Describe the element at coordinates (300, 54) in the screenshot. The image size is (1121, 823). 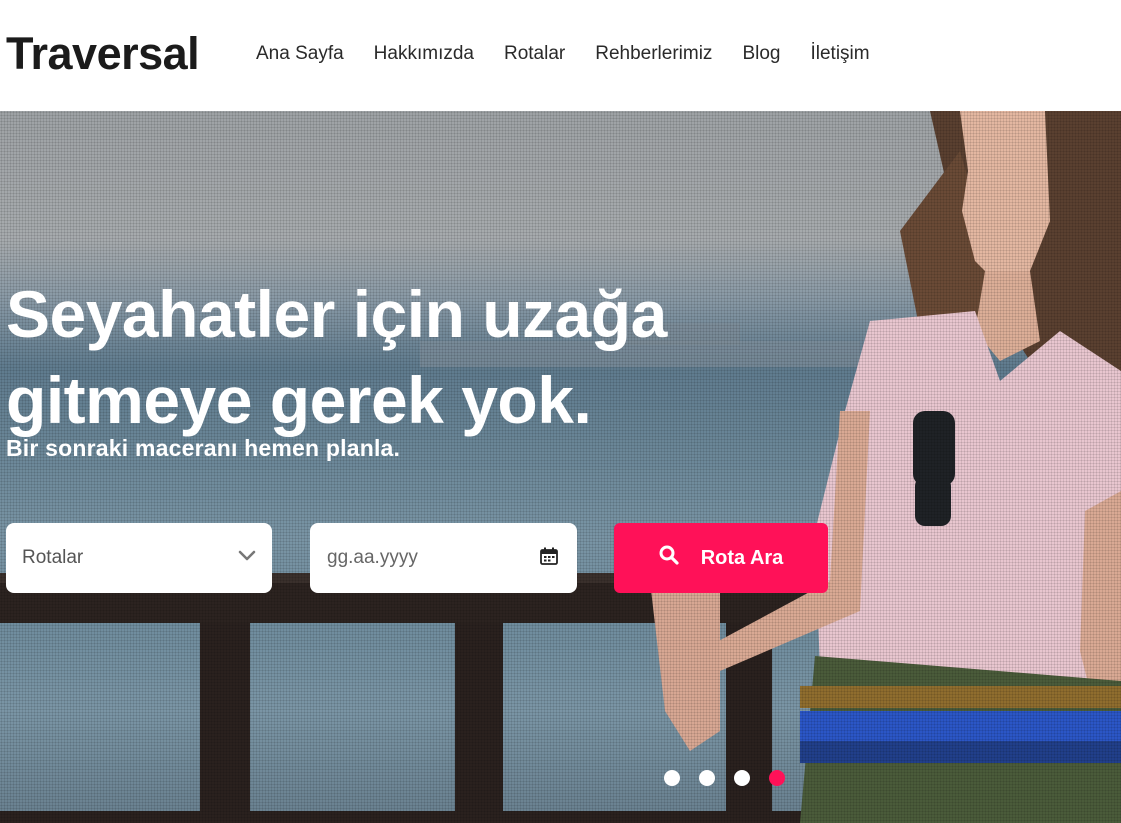
I see `nav-item-ana-sayfa: Ana Sayfa` at that location.